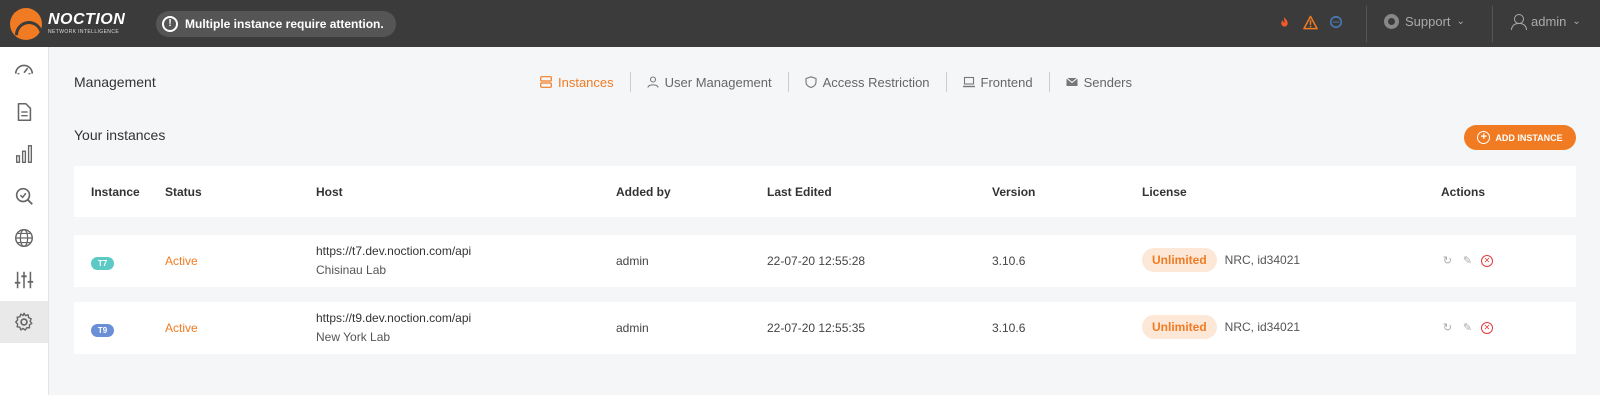  What do you see at coordinates (1463, 192) in the screenshot?
I see `column-header-actions: Actions` at bounding box center [1463, 192].